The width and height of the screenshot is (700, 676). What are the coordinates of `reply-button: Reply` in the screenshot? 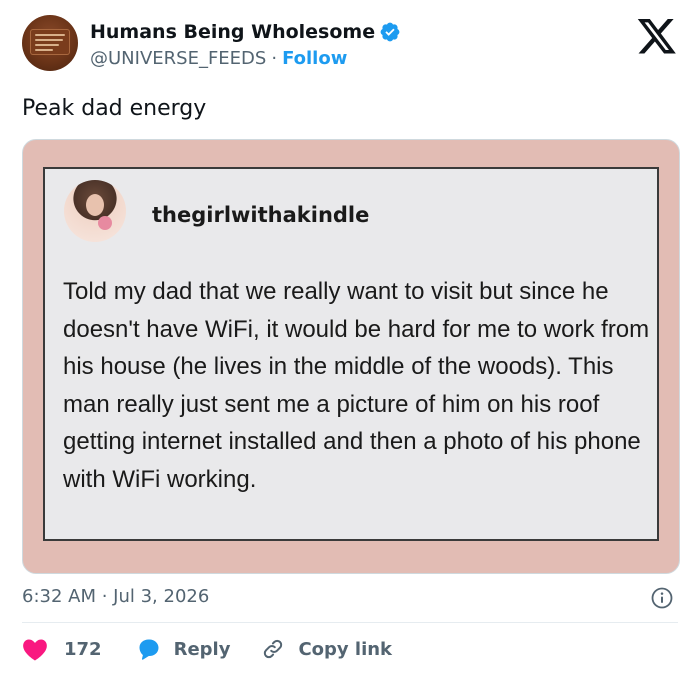 It's located at (183, 649).